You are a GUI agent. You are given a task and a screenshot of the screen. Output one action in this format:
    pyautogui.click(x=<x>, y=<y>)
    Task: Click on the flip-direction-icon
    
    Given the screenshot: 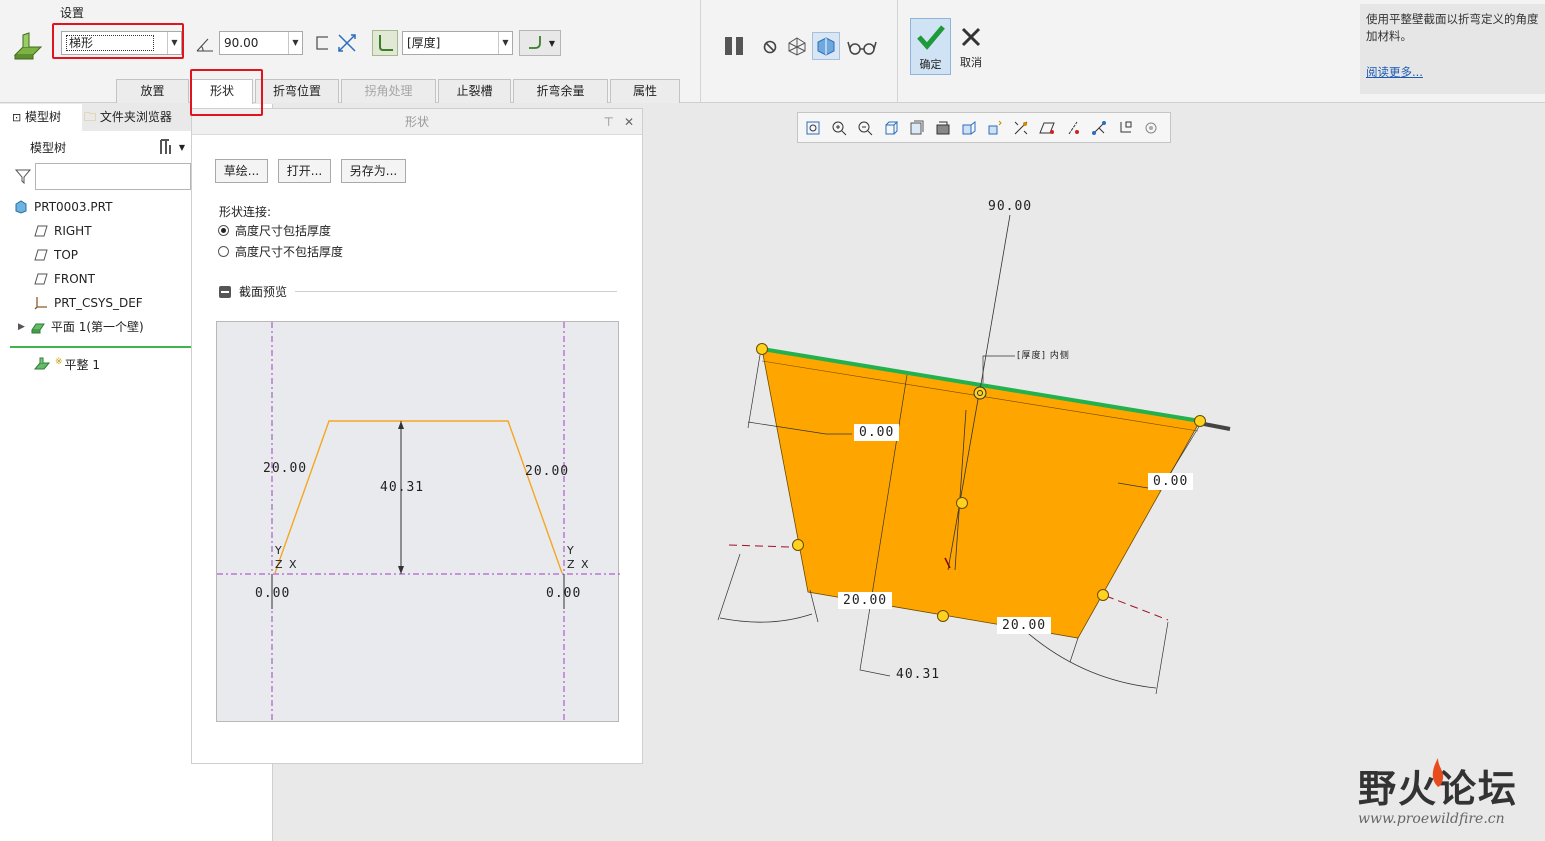 What is the action you would take?
    pyautogui.click(x=347, y=43)
    